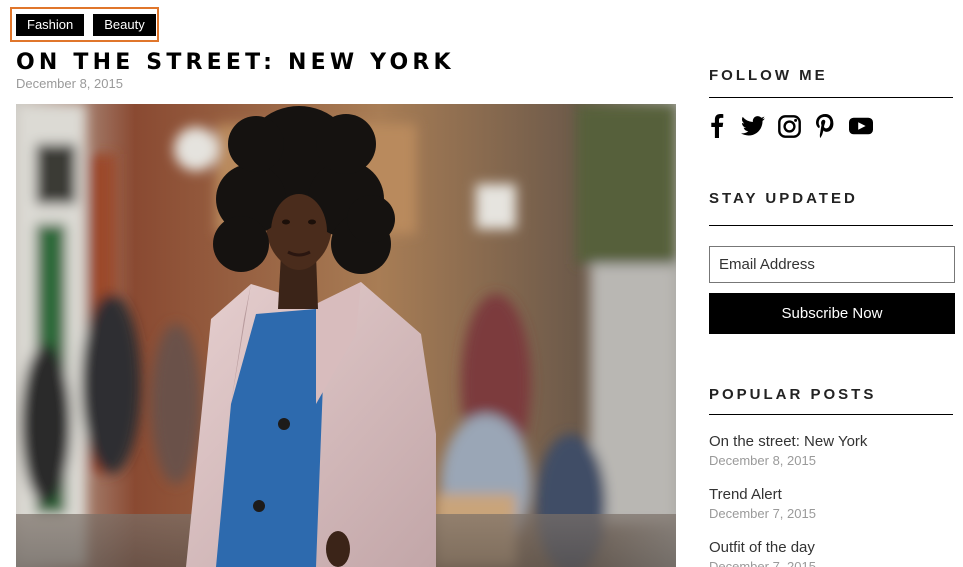  What do you see at coordinates (834, 548) in the screenshot?
I see `popular-post-title: Outfit of the day` at bounding box center [834, 548].